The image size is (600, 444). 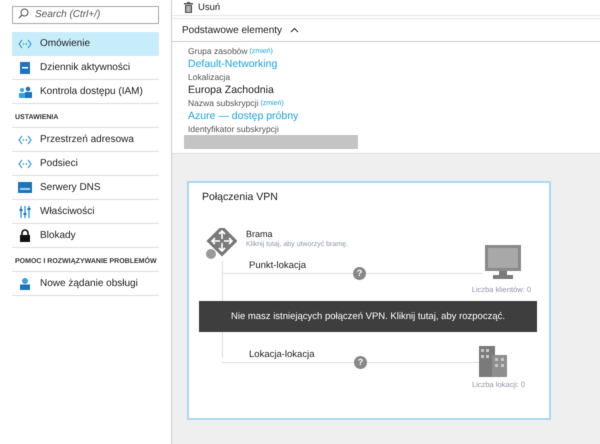 What do you see at coordinates (25, 92) in the screenshot?
I see `users-icon` at bounding box center [25, 92].